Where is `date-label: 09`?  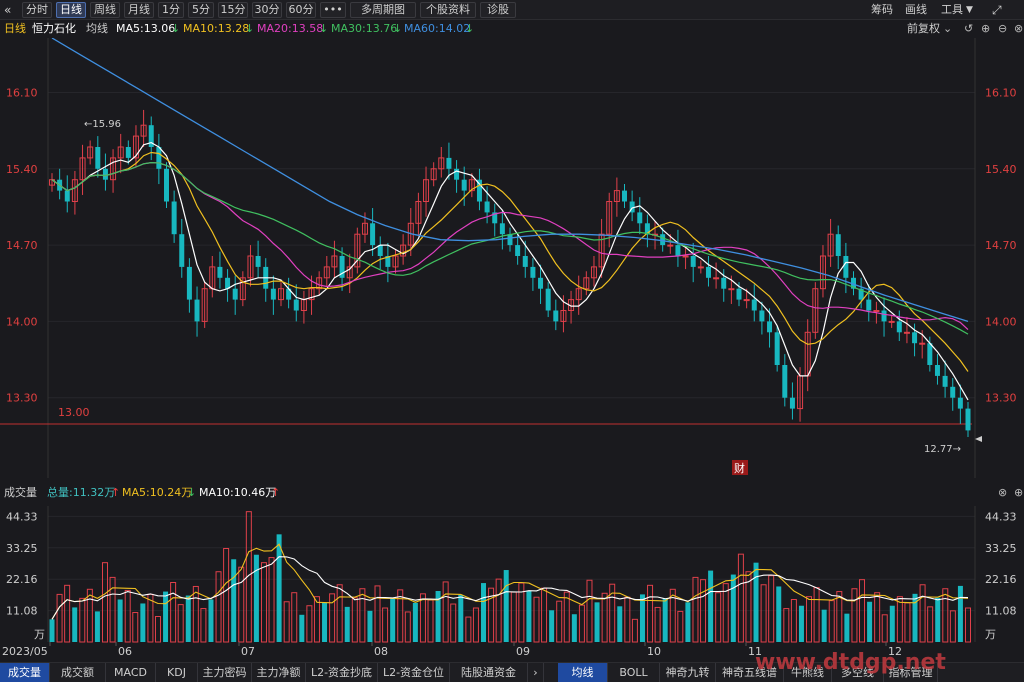
date-label: 09 is located at coordinates (523, 651).